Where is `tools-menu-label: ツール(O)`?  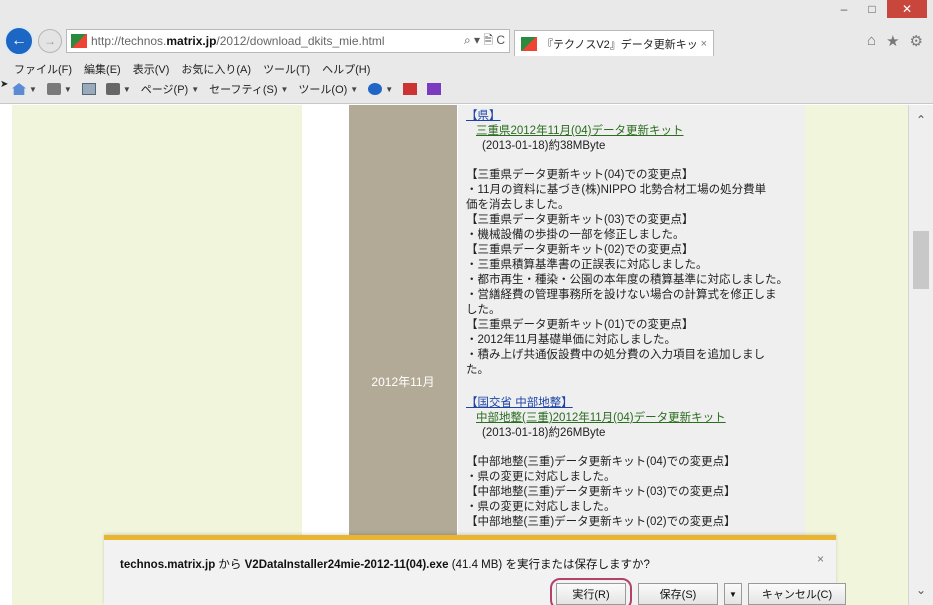
tools-menu-label: ツール(O) is located at coordinates (323, 90).